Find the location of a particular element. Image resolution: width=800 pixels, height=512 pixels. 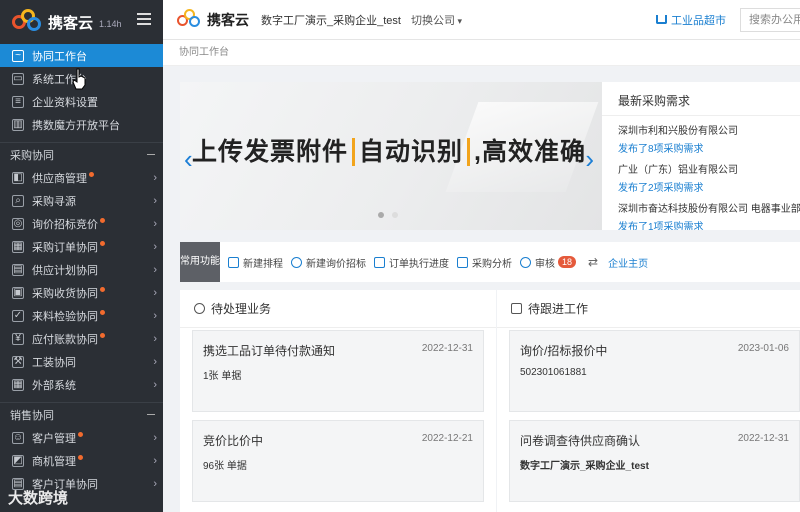

section-sales-collab: 销售协同 is located at coordinates (81, 414).